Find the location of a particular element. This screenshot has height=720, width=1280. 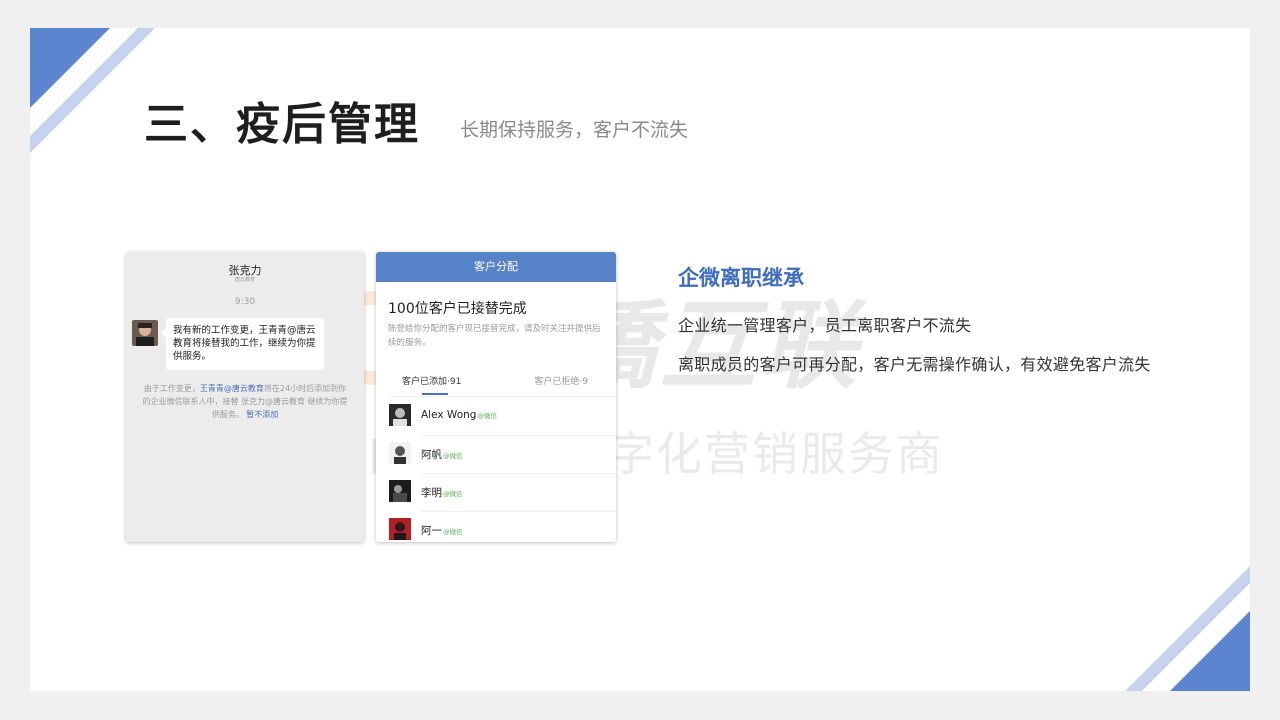

chat-message-bubble: 我有新的工作变更，王青青@唐云教育将接替我的工作，继续为你提供服务。 is located at coordinates (242, 344).